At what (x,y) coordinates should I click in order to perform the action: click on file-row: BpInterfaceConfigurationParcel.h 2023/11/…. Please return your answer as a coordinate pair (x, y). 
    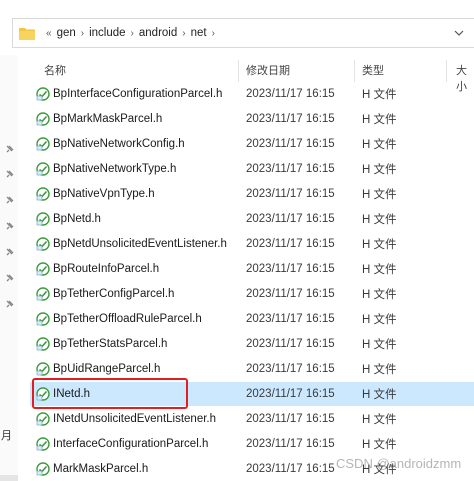
    Looking at the image, I should click on (252, 94).